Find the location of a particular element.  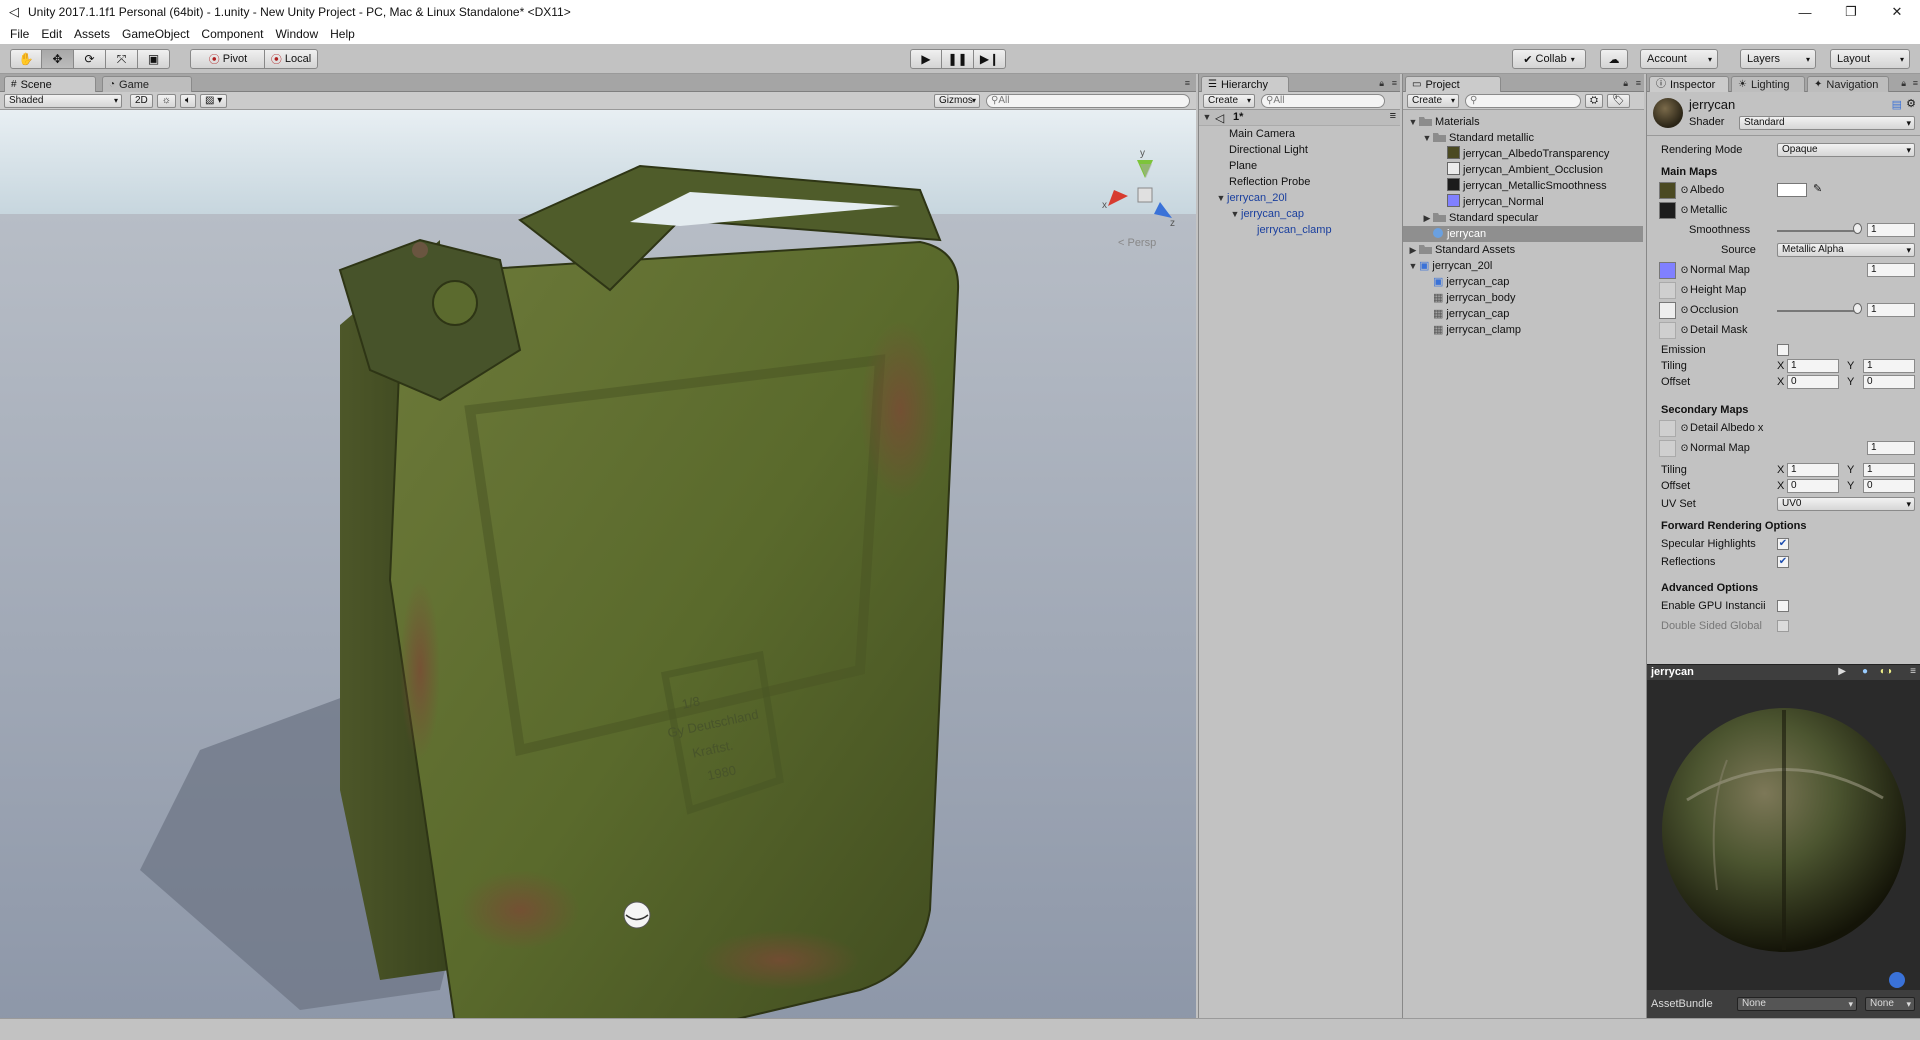

normal-map-slot-icon is located at coordinates (1667, 270).